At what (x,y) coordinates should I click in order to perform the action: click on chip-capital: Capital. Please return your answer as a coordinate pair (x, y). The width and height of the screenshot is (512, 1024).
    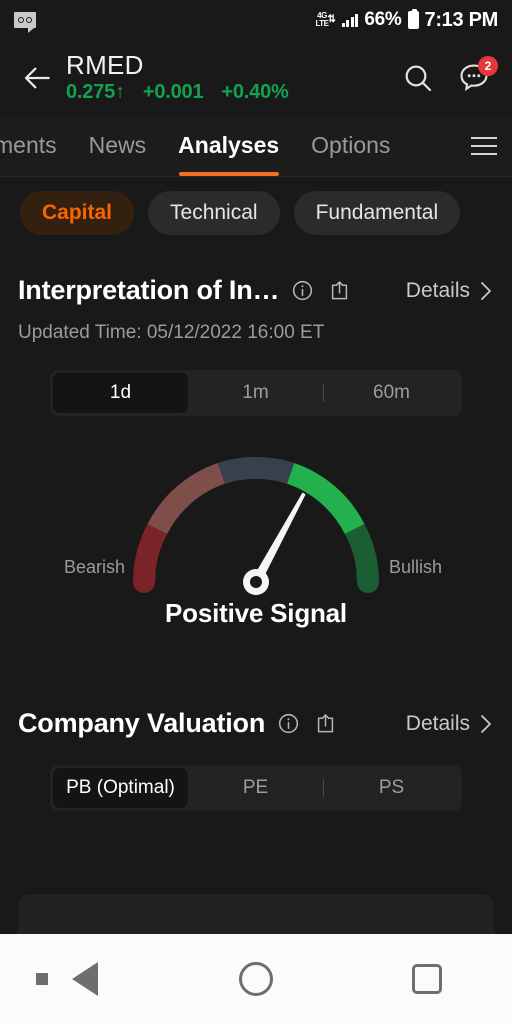
    Looking at the image, I should click on (77, 213).